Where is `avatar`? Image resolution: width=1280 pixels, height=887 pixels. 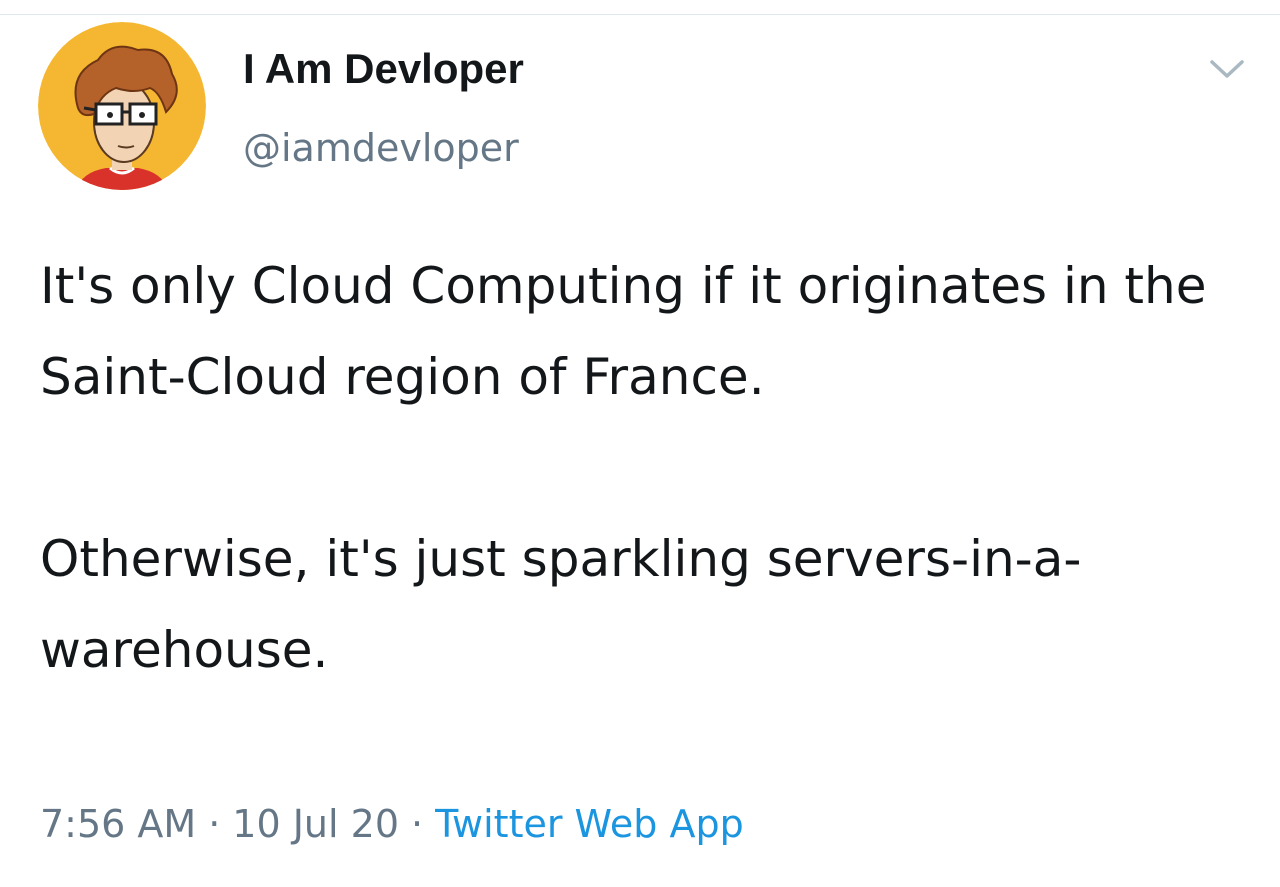 avatar is located at coordinates (122, 106).